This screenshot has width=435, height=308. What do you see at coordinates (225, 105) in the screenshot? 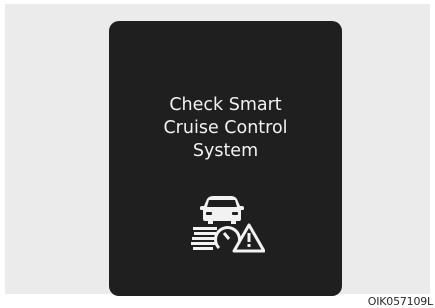
I see `message-line-1: Check Smart` at bounding box center [225, 105].